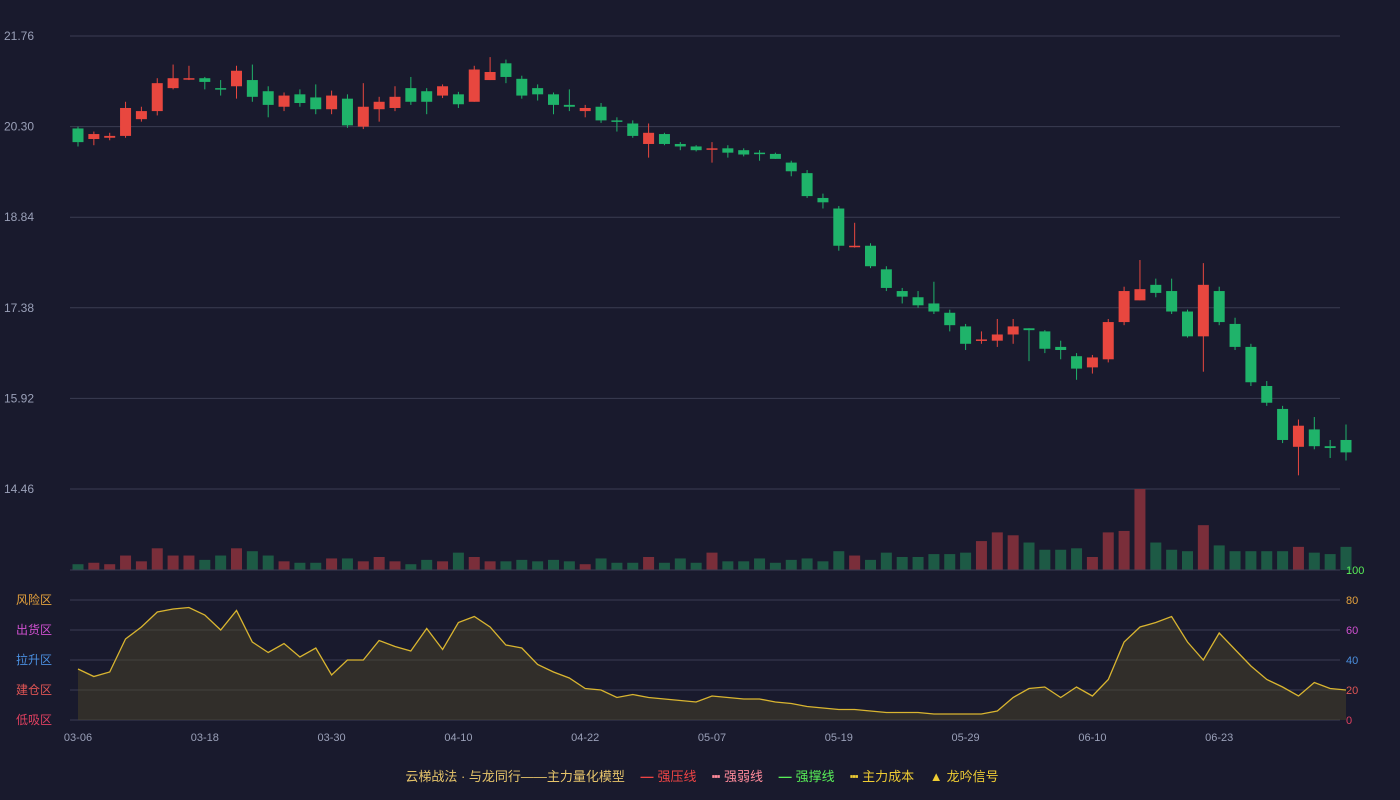 This screenshot has height=800, width=1400. Describe the element at coordinates (785, 776) in the screenshot. I see `legend-mark-support: —` at that location.